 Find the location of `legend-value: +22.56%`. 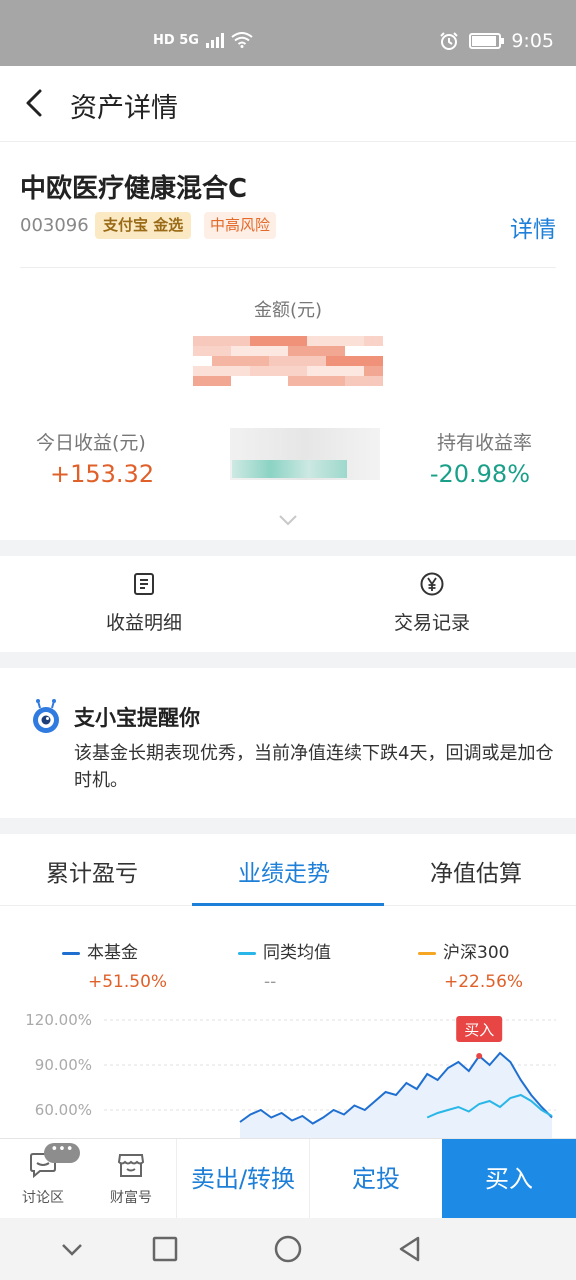

legend-value: +22.56% is located at coordinates (484, 982).